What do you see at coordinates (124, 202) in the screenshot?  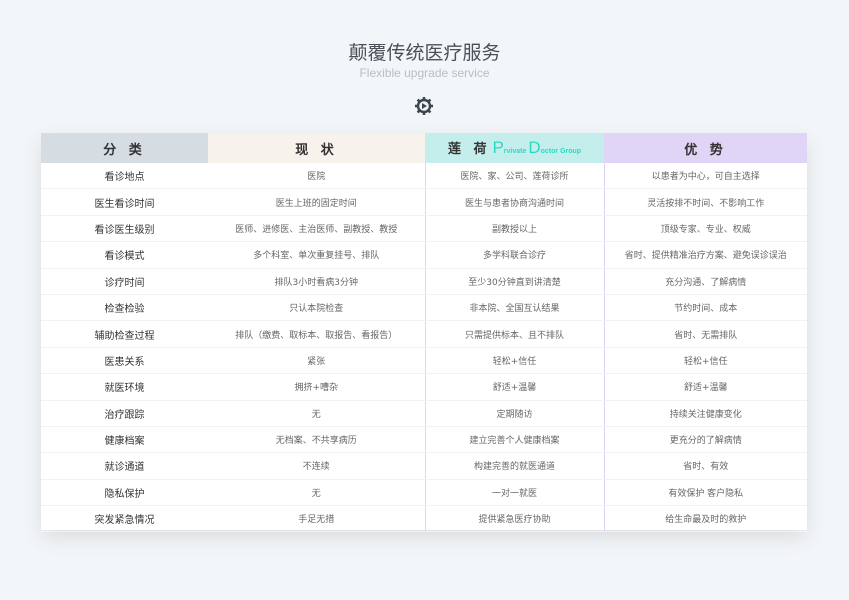 I see `table-cell: 医生看诊时间` at bounding box center [124, 202].